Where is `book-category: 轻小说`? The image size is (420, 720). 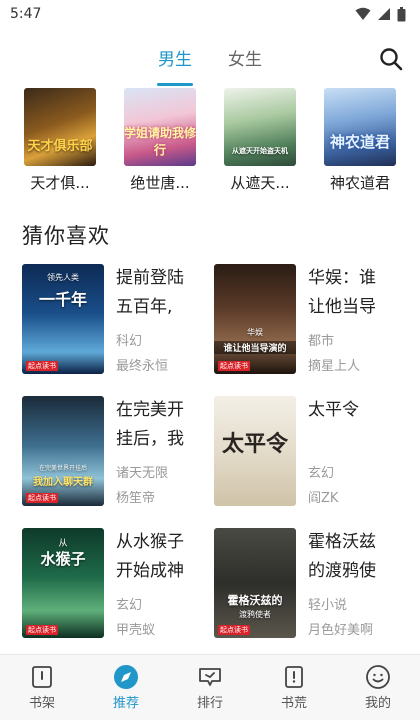 book-category: 轻小说 is located at coordinates (328, 605).